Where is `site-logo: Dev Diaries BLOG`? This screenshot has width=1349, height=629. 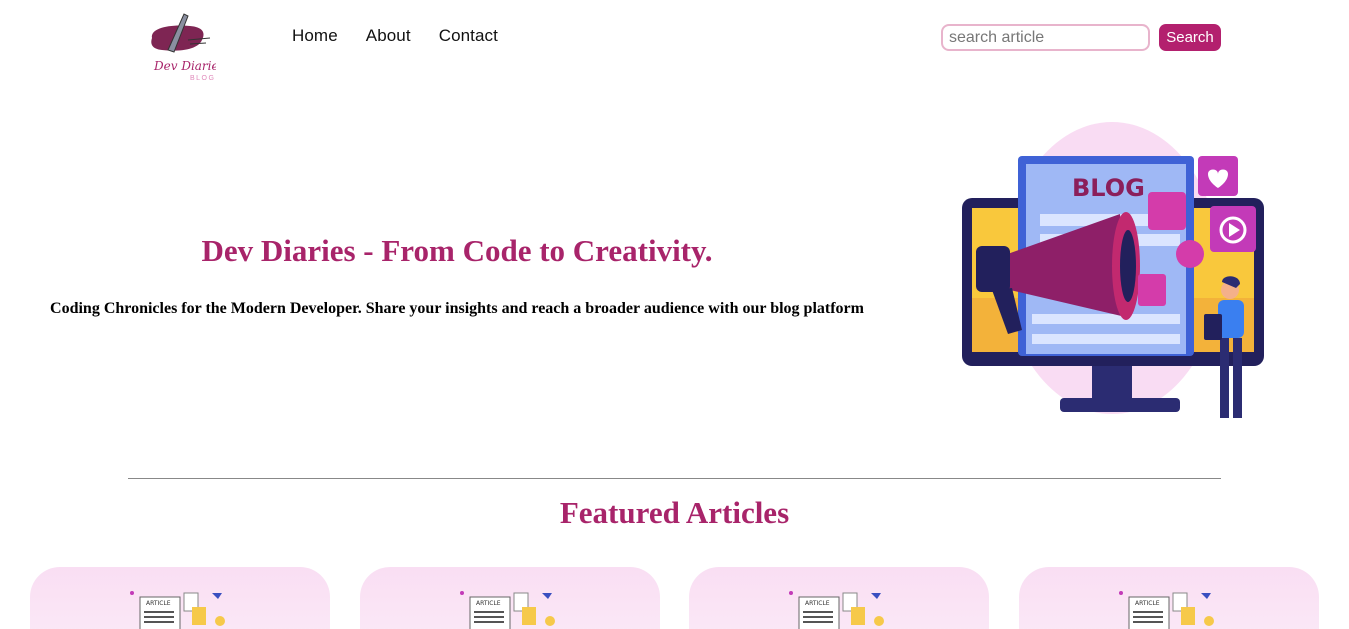
site-logo: Dev Diaries BLOG is located at coordinates (182, 52).